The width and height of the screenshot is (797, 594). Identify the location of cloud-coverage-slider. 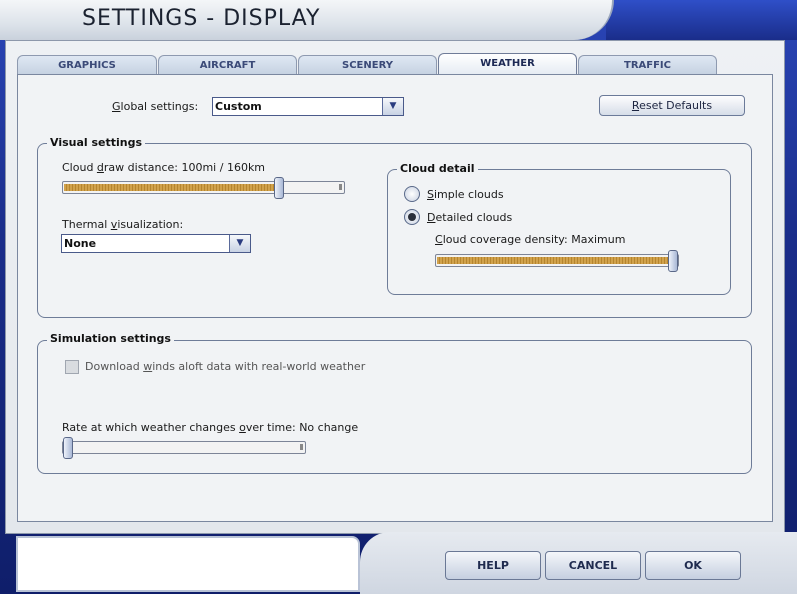
(557, 261).